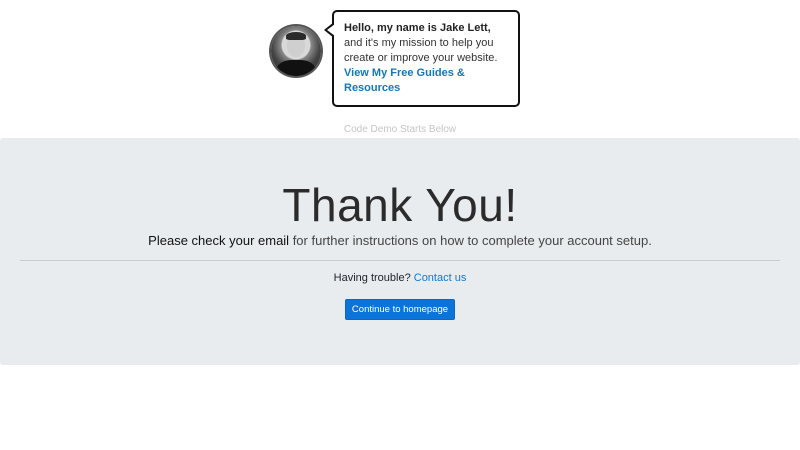 Image resolution: width=800 pixels, height=450 pixels. What do you see at coordinates (440, 278) in the screenshot?
I see `contact-link: Contact us` at bounding box center [440, 278].